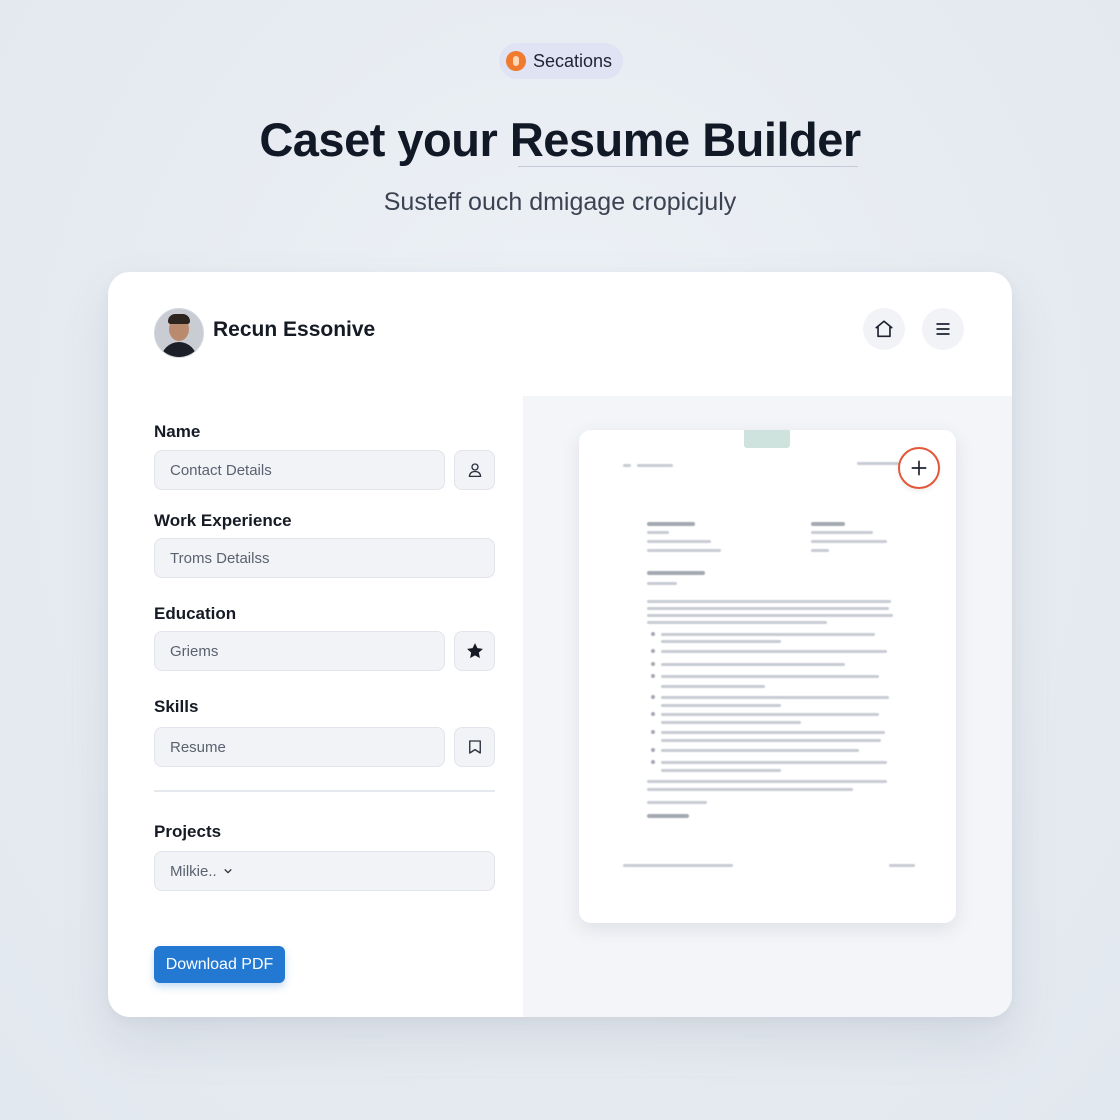  I want to click on add-section-button, so click(919, 468).